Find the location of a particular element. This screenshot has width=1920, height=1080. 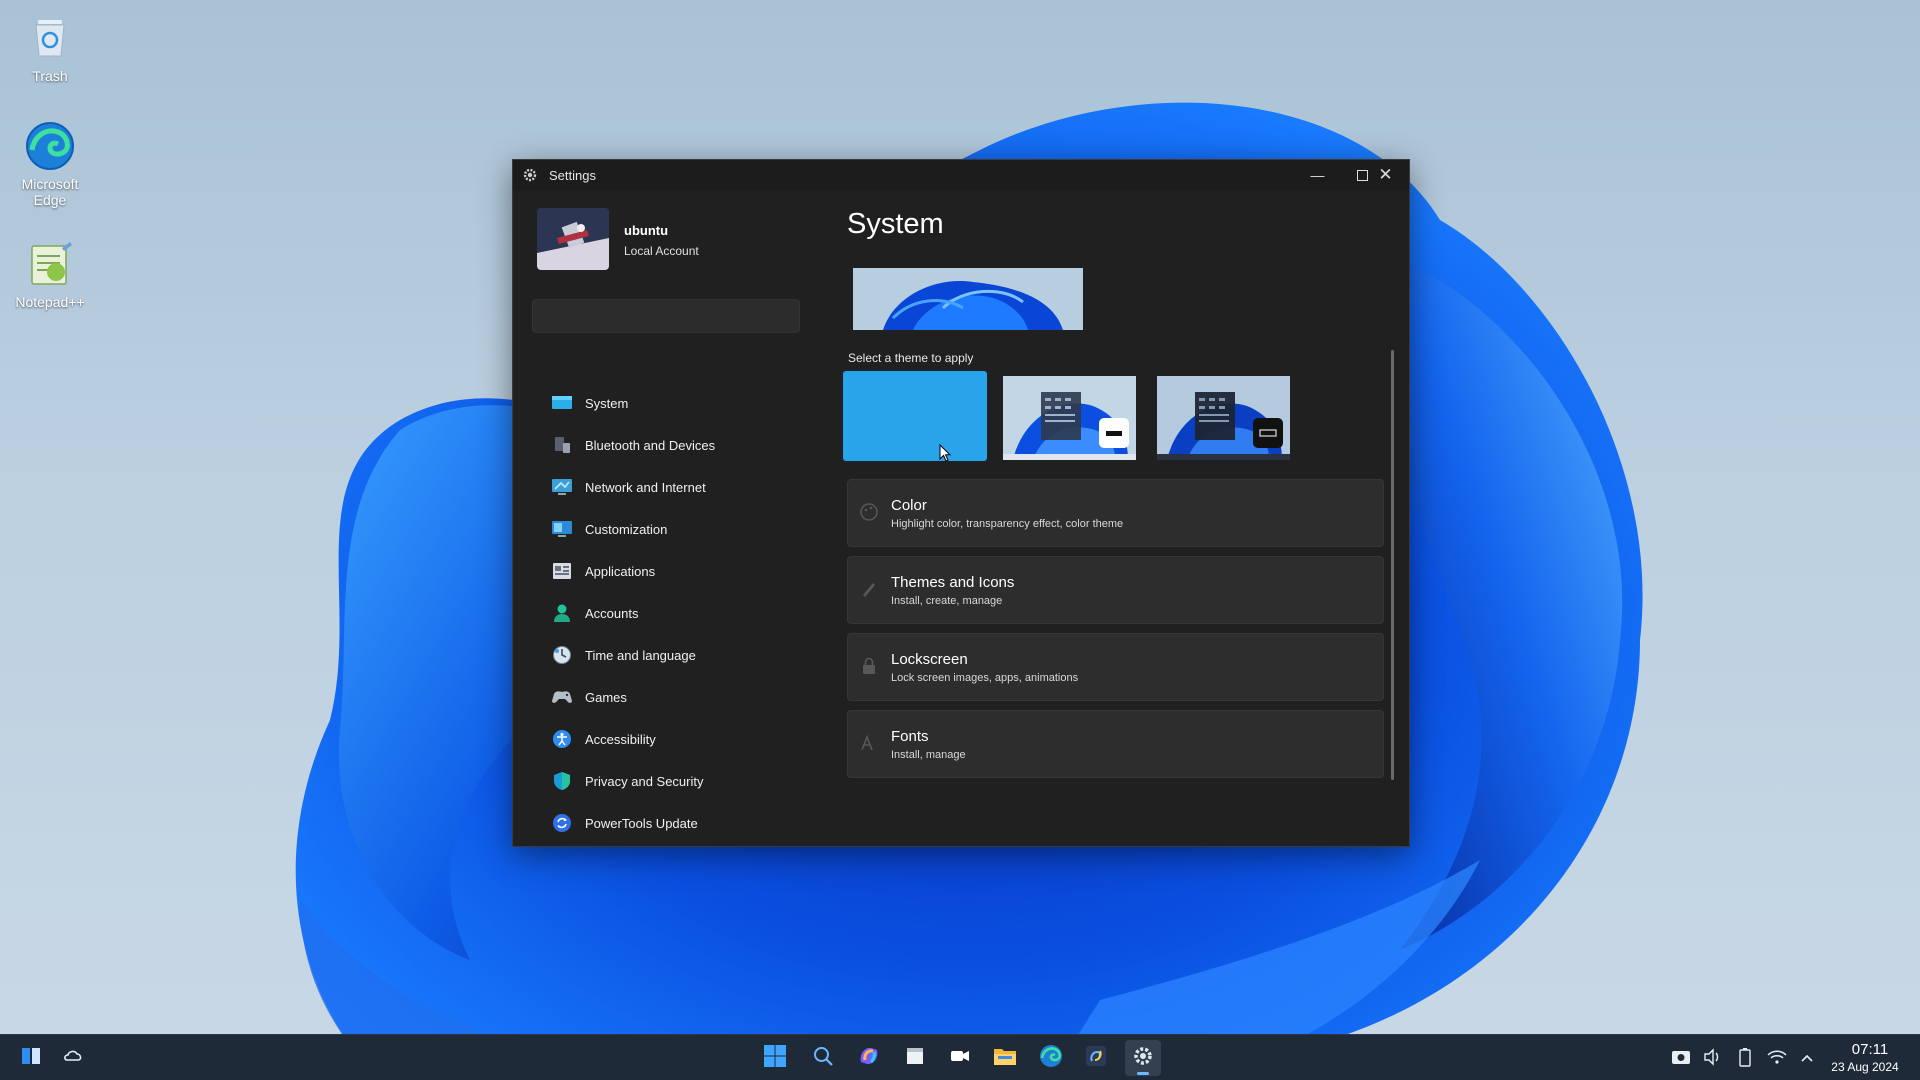

file-explorer-icon is located at coordinates (1005, 1058).